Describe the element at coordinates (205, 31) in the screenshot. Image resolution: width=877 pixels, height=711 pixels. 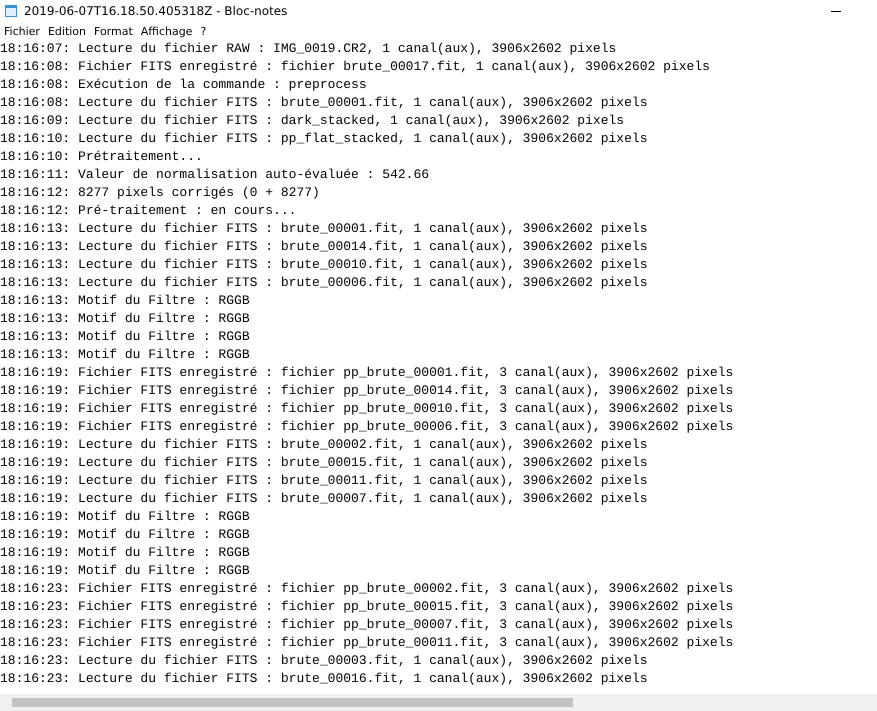
I see `menu-item: ?` at that location.